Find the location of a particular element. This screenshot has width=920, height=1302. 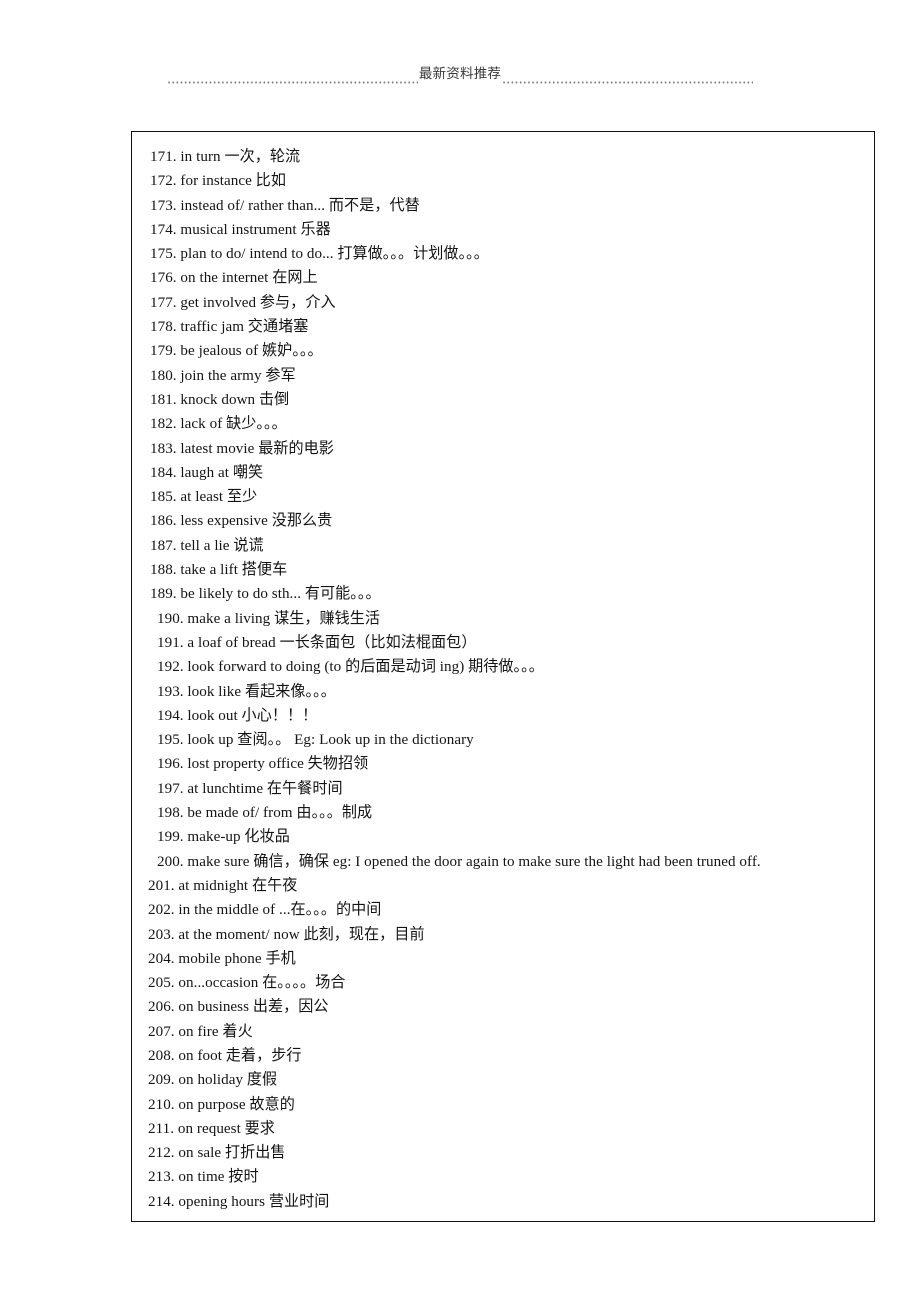

vocabulary-entry: 189. be likely to do sth... 有可能。。。 is located at coordinates (265, 594).